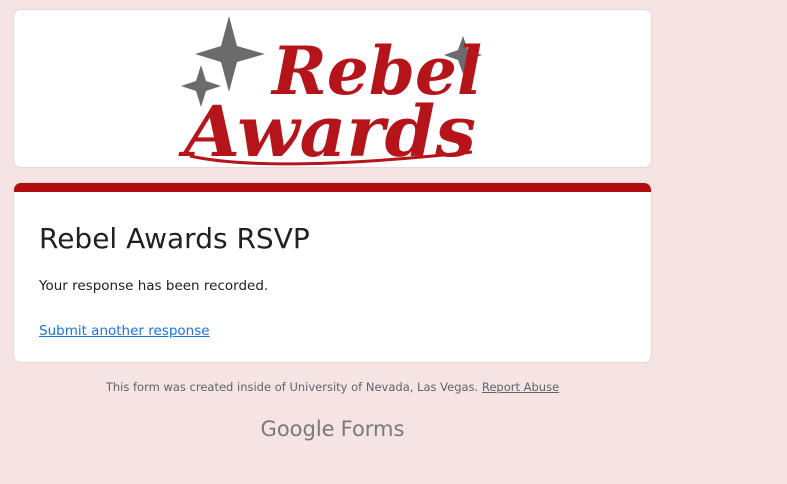 The image size is (787, 484). Describe the element at coordinates (332, 187) in the screenshot. I see `card-accent-bar` at that location.